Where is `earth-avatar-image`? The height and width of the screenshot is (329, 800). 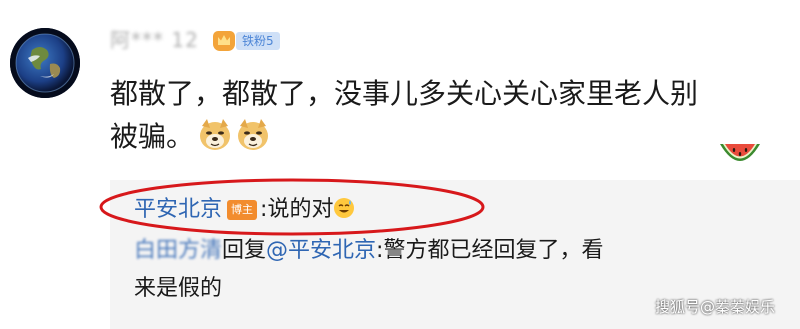 earth-avatar-image is located at coordinates (45, 63).